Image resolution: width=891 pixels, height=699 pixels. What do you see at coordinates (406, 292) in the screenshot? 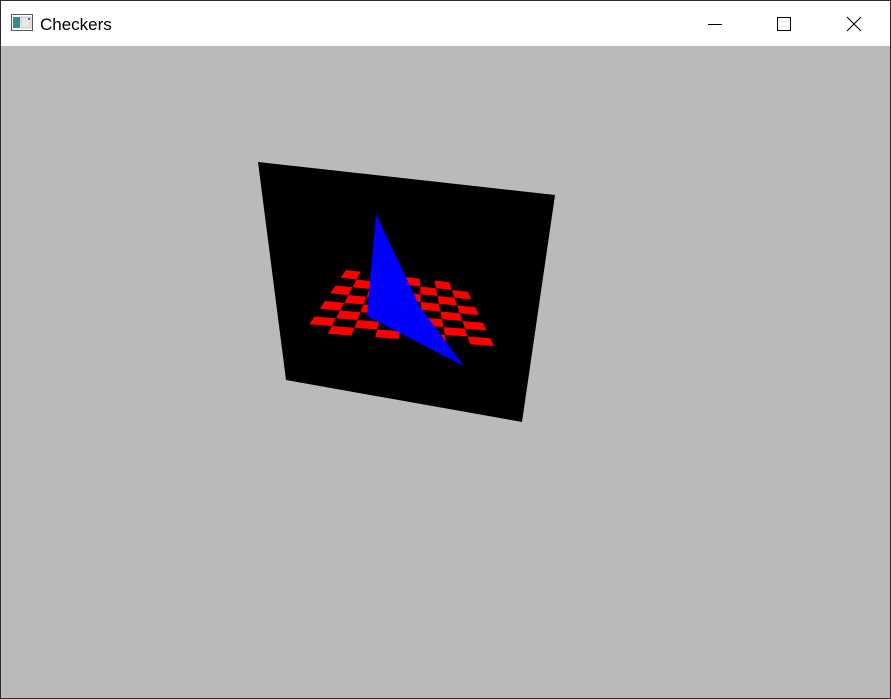
I see `3d-scene` at bounding box center [406, 292].